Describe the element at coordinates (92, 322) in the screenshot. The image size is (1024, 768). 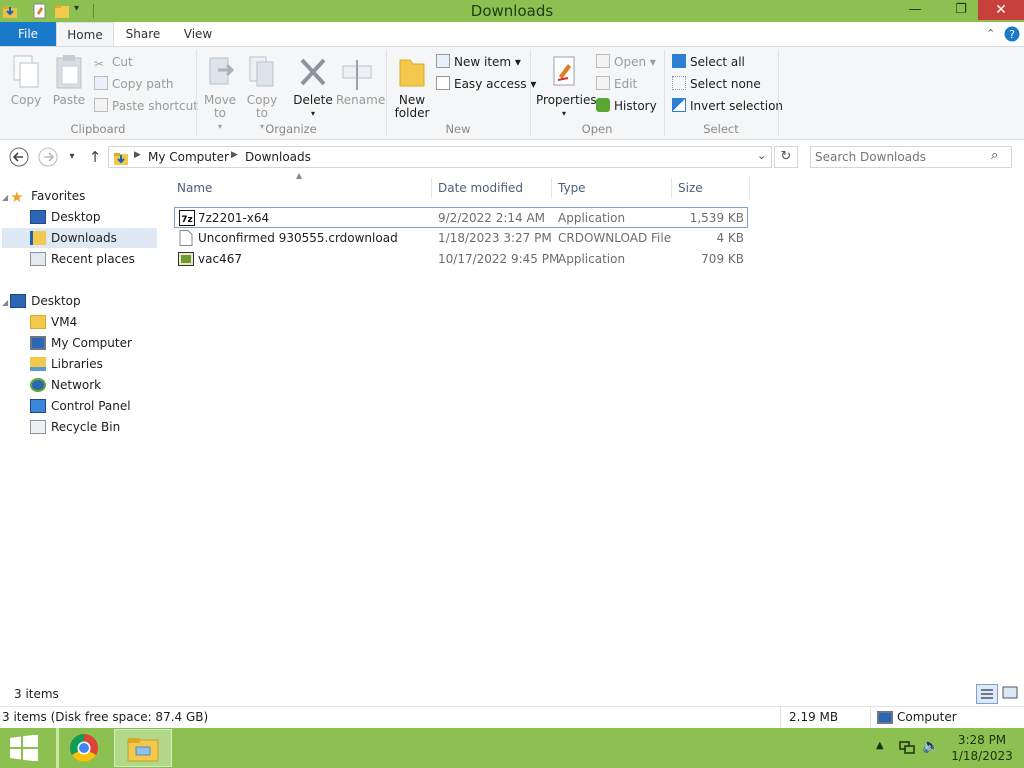
I see `nav-item-vm4: VM4` at that location.